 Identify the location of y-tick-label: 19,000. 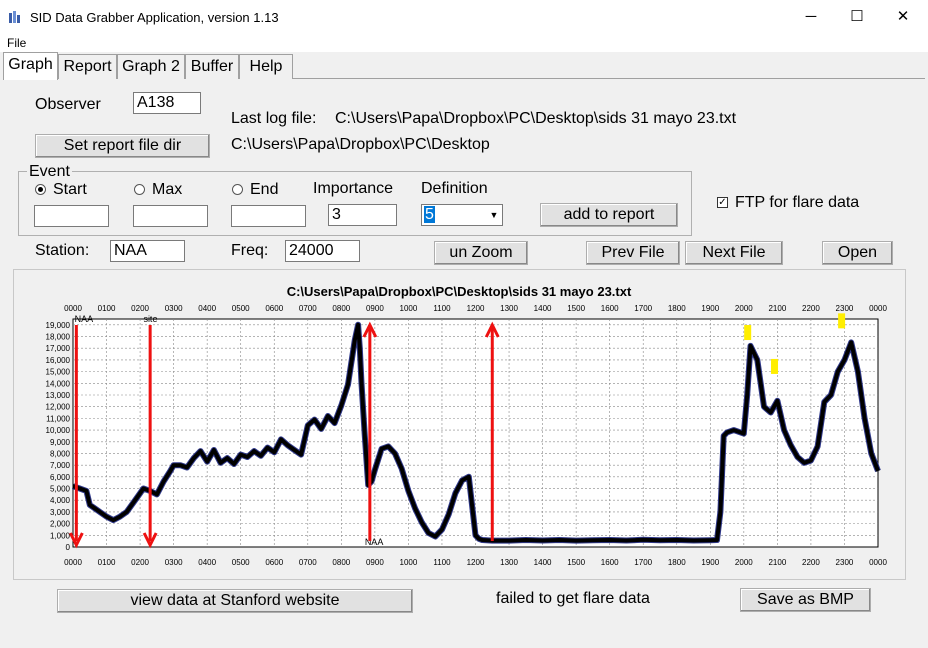
(58, 325).